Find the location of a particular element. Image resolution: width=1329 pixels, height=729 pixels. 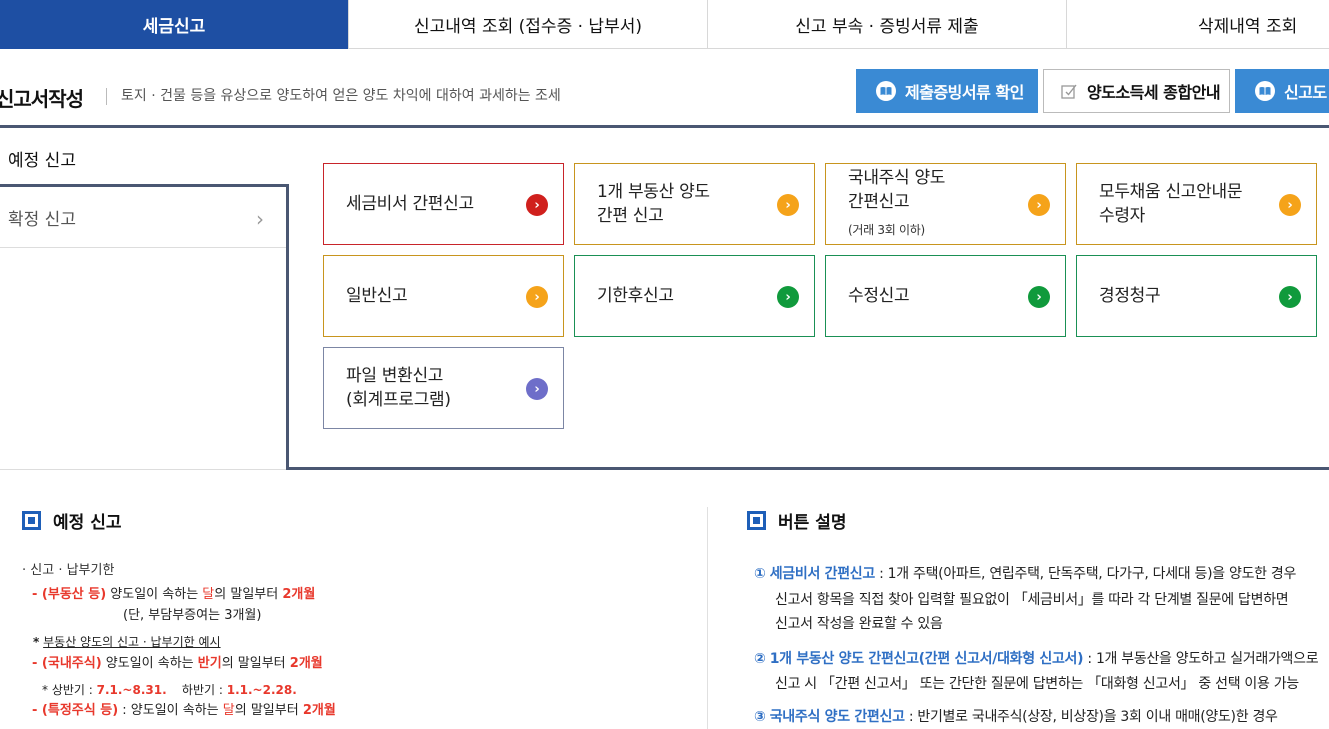

page-title: 신고서작성 is located at coordinates (42, 99).